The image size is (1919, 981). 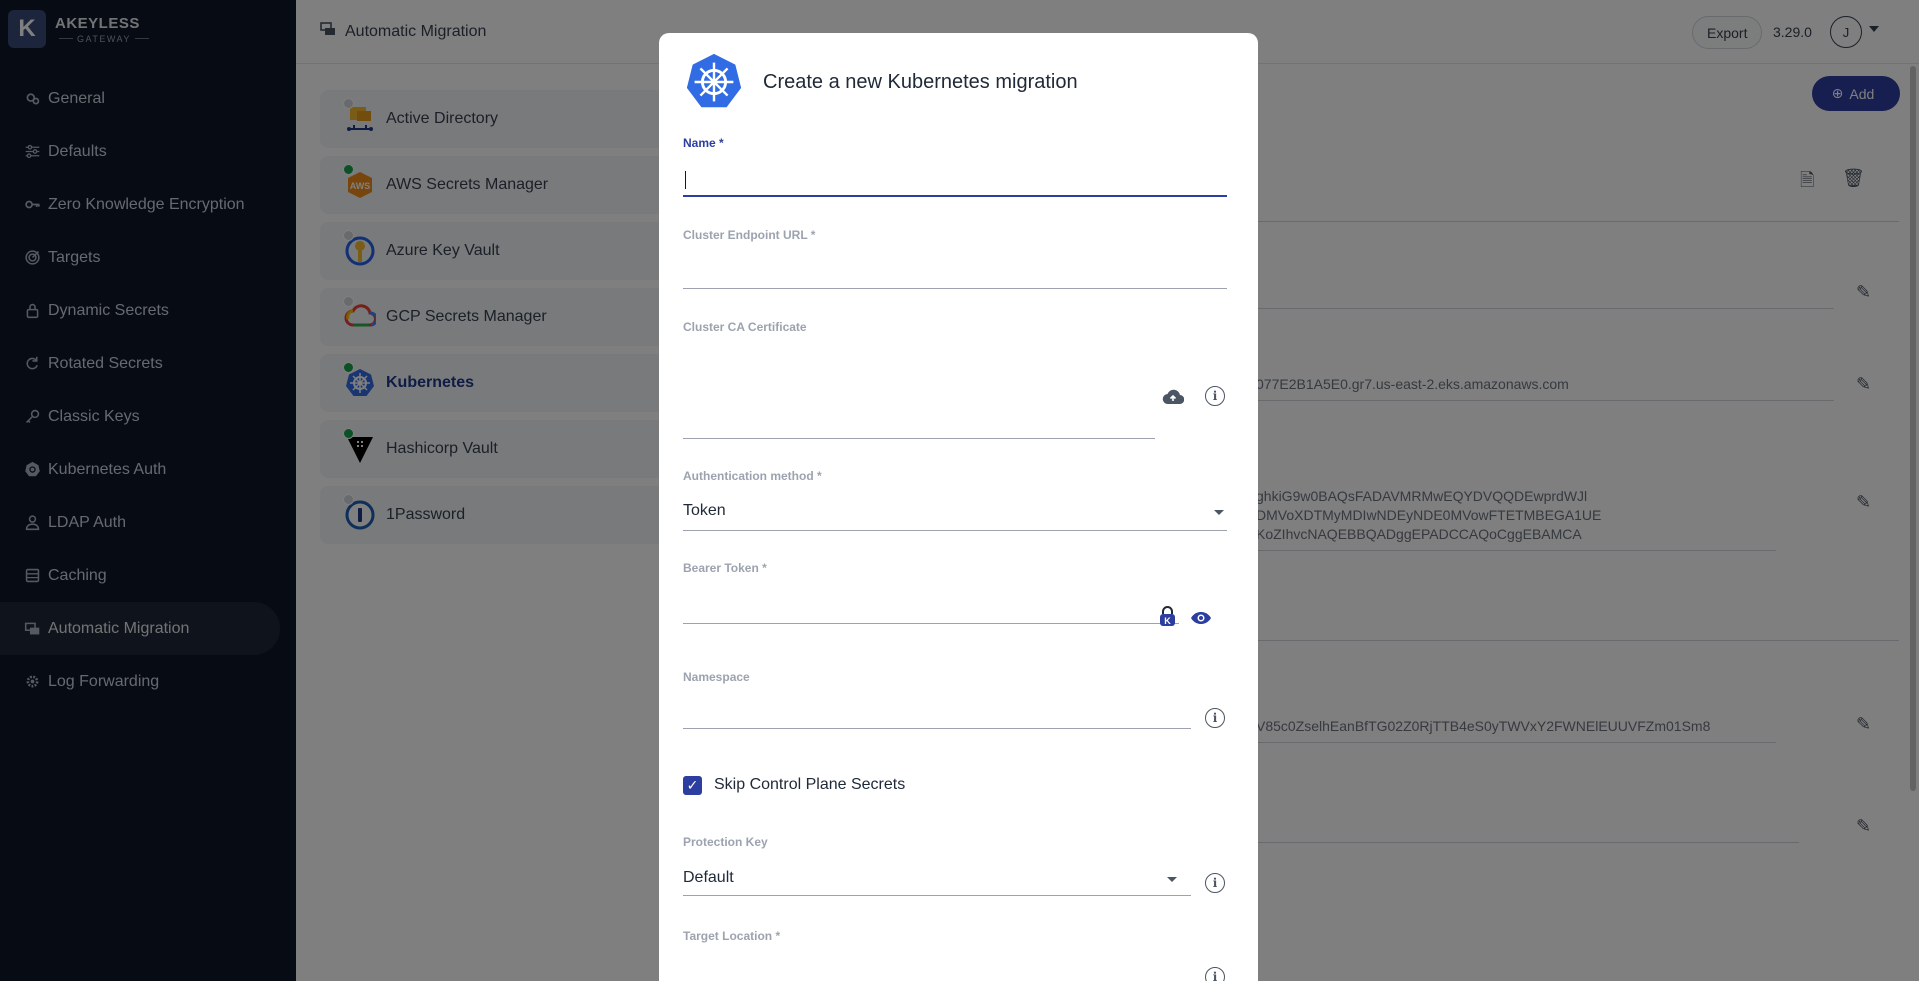 I want to click on auth-method-label: Authentication method *, so click(x=752, y=476).